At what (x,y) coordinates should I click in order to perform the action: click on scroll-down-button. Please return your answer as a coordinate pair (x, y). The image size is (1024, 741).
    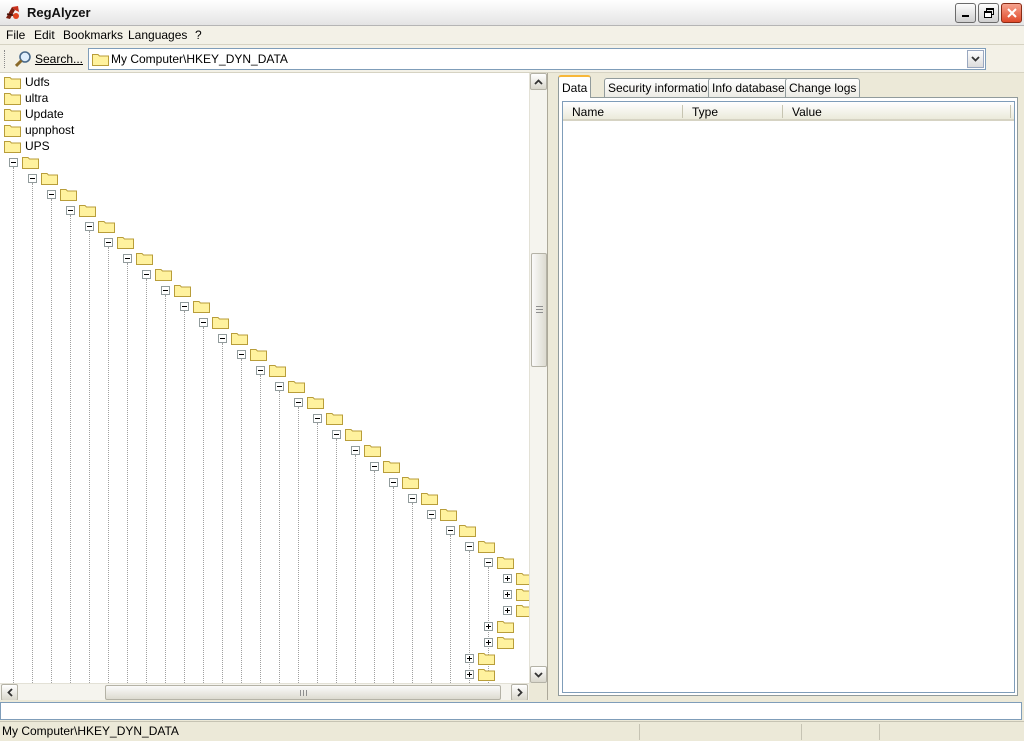
    Looking at the image, I should click on (538, 674).